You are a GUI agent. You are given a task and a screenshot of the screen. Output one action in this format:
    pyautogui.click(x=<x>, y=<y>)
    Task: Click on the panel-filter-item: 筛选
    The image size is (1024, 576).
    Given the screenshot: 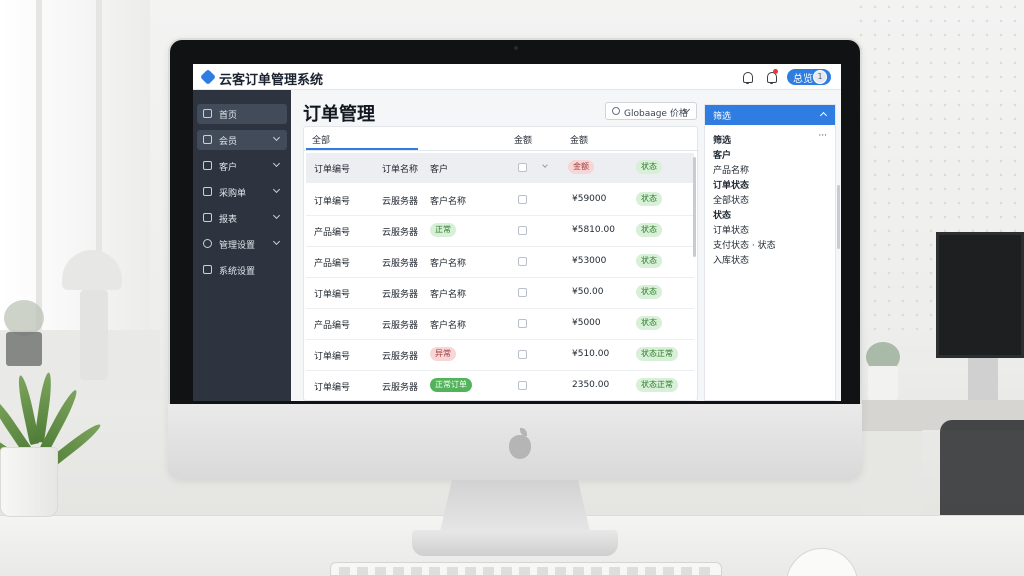 What is the action you would take?
    pyautogui.click(x=722, y=139)
    